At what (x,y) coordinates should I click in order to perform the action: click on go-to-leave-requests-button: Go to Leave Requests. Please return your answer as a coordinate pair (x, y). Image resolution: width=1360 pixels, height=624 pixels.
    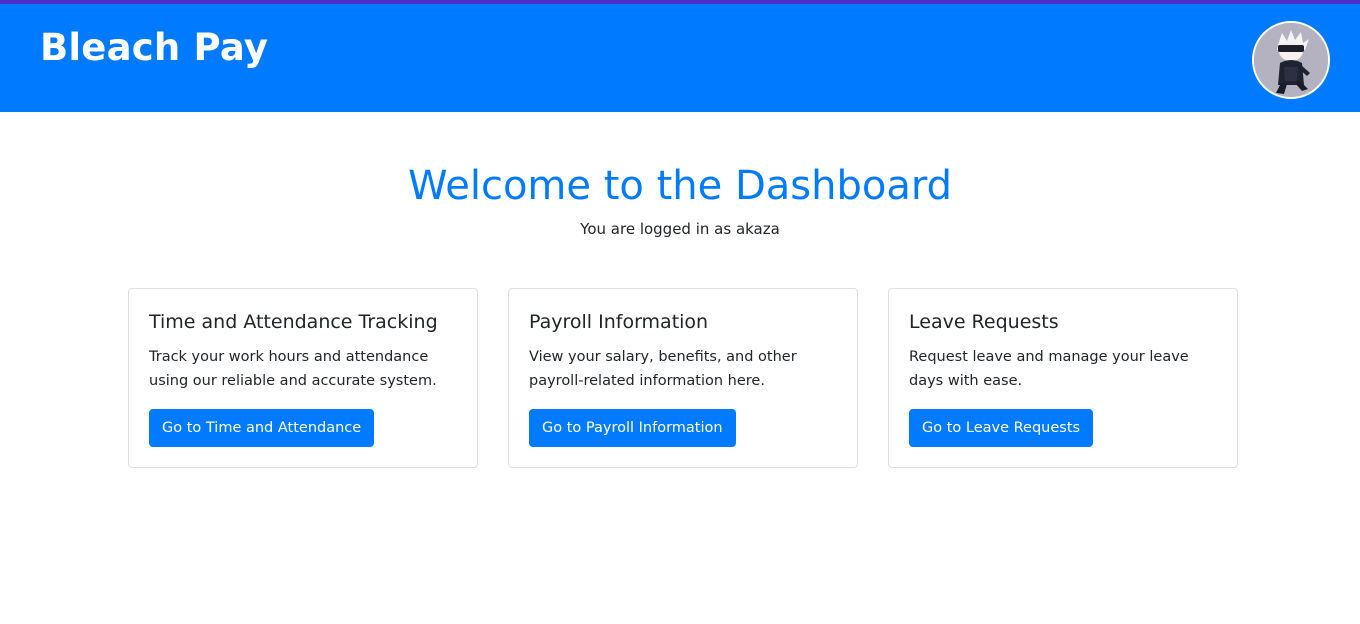
    Looking at the image, I should click on (1001, 428).